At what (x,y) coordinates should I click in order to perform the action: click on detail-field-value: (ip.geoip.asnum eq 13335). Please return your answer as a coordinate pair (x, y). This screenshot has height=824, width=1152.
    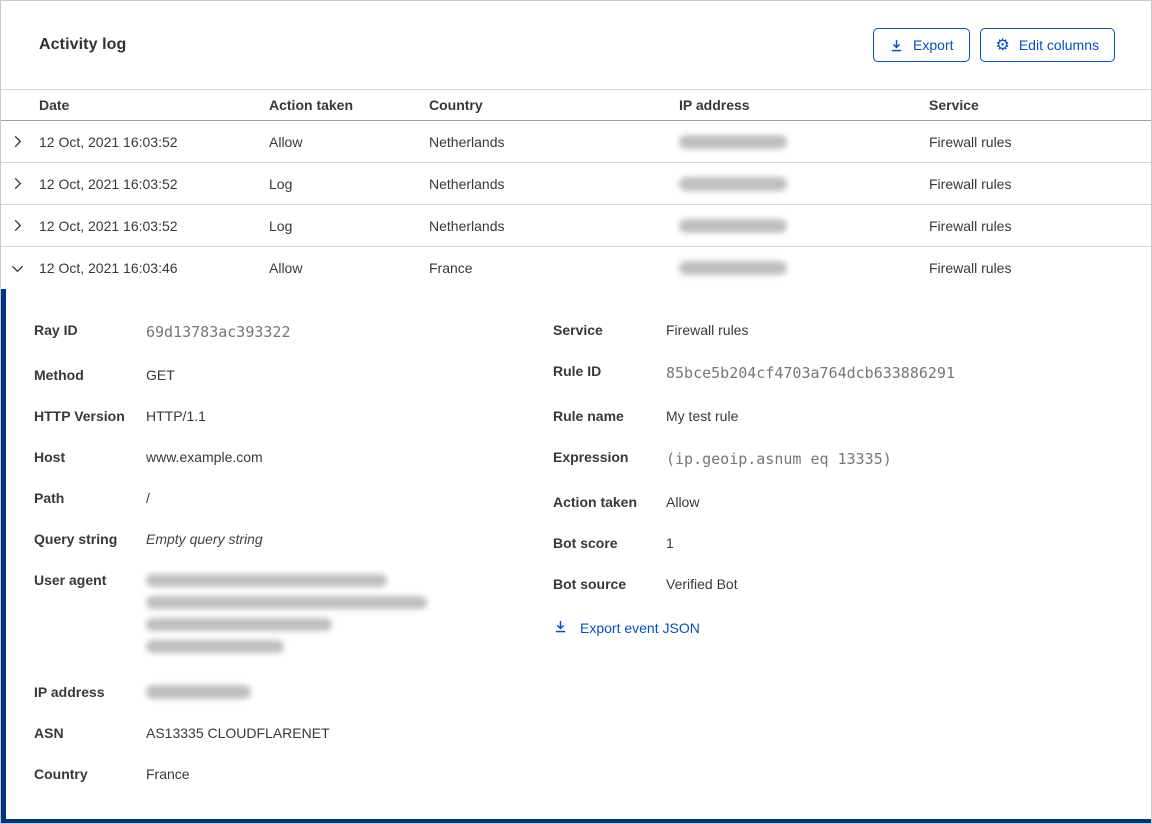
    Looking at the image, I should click on (779, 459).